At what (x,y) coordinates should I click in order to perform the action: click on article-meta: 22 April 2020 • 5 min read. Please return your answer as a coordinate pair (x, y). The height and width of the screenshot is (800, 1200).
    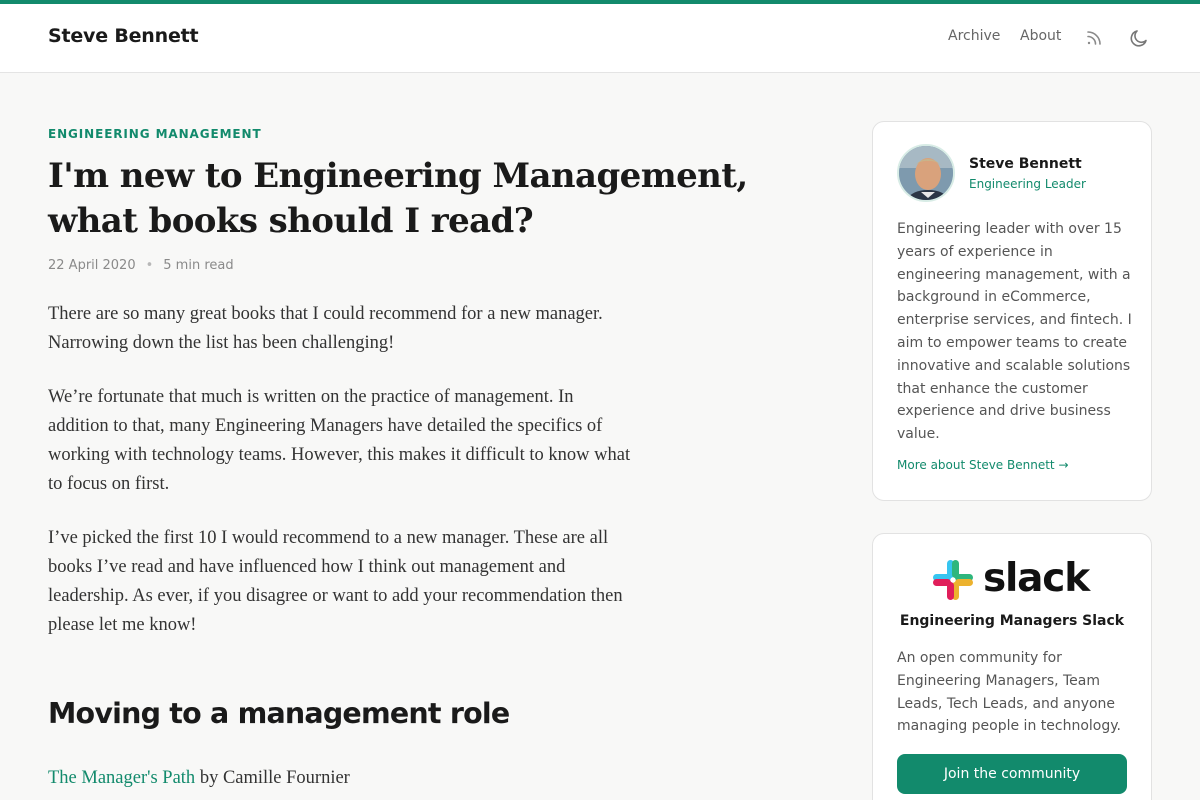
    Looking at the image, I should click on (141, 265).